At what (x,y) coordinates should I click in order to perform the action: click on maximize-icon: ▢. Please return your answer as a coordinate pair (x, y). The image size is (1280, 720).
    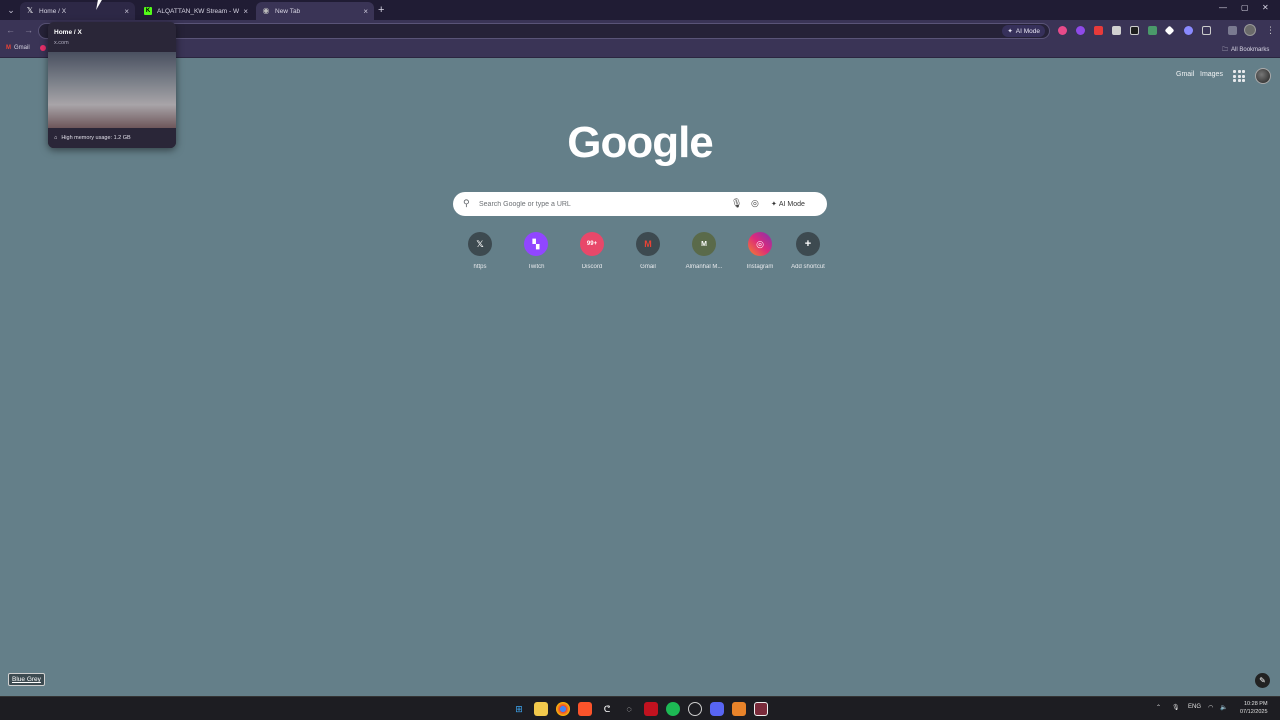
    Looking at the image, I should click on (1245, 7).